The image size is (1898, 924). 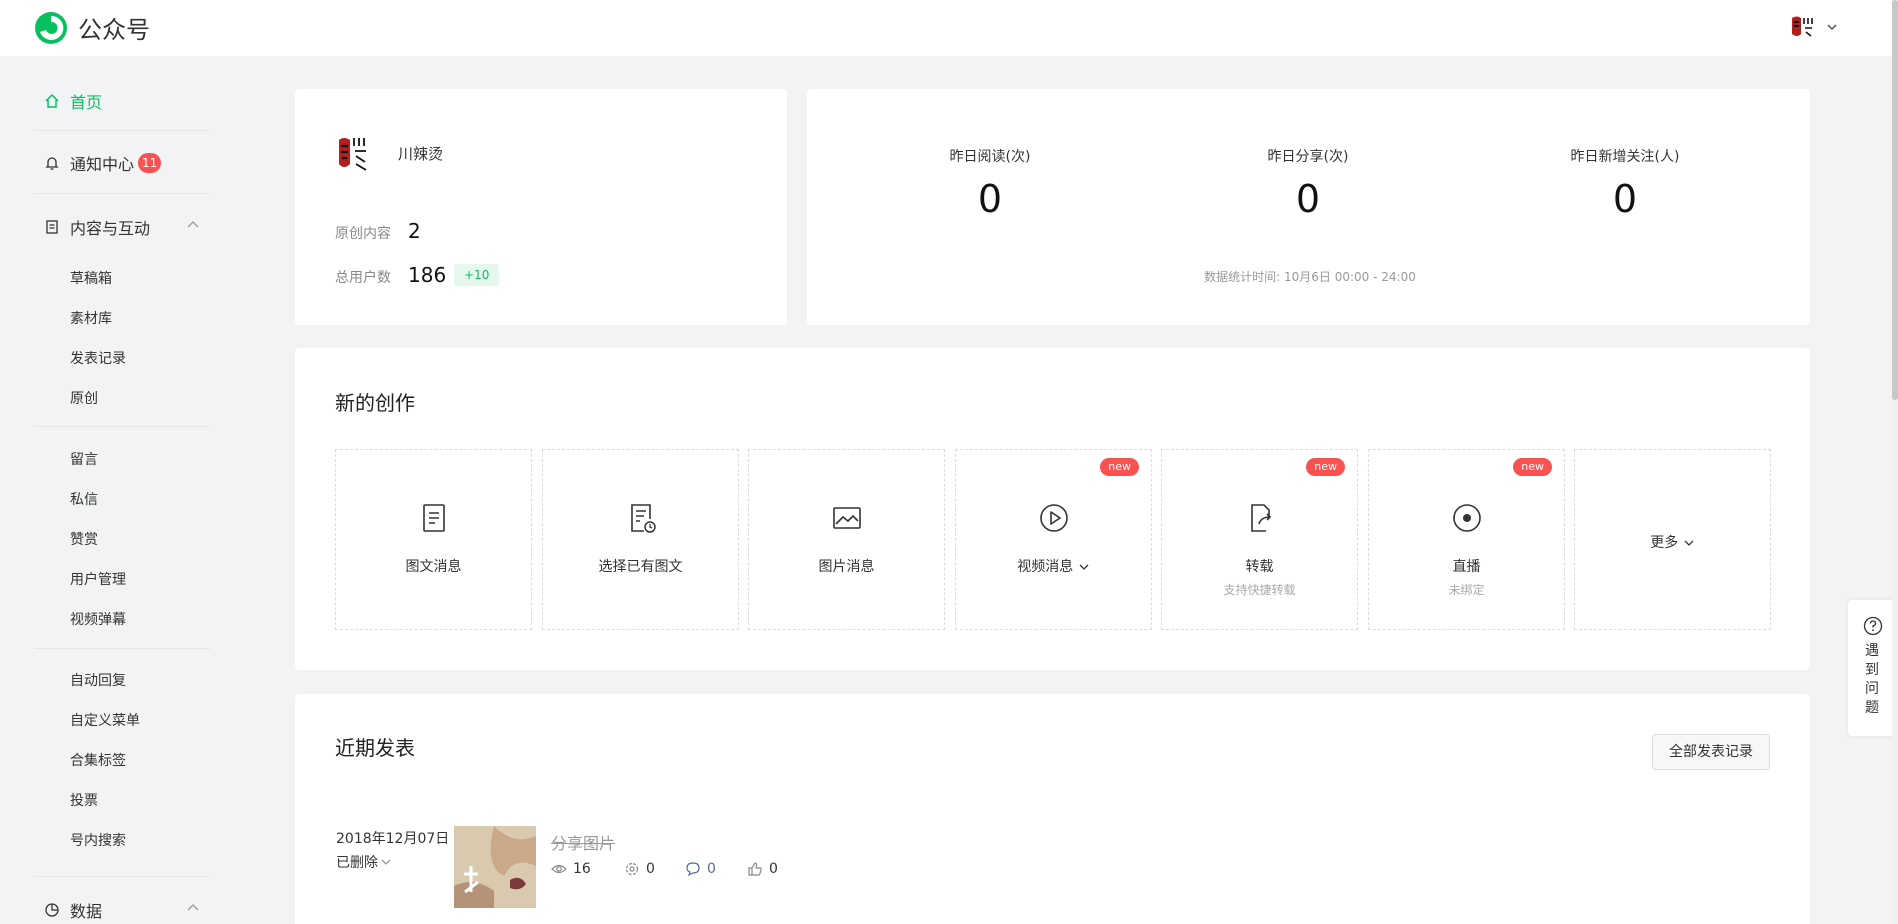 What do you see at coordinates (639, 869) in the screenshot?
I see `post-shares: 0` at bounding box center [639, 869].